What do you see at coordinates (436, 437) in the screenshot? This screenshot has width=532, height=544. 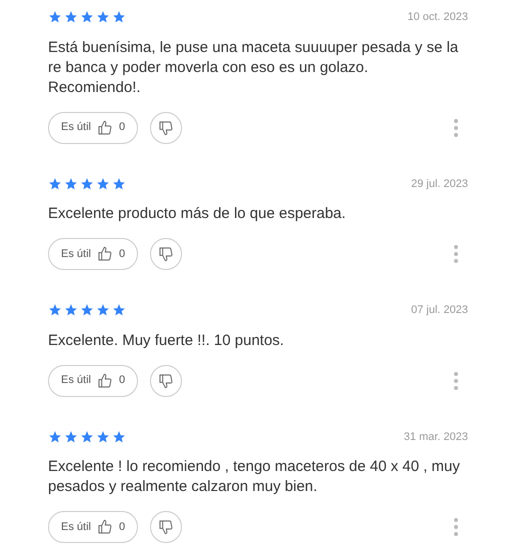 I see `review-date: 31 mar. 2023` at bounding box center [436, 437].